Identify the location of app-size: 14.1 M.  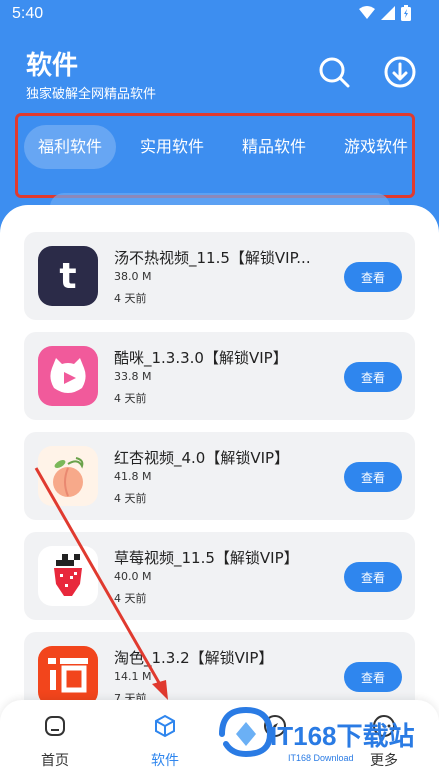
(133, 676).